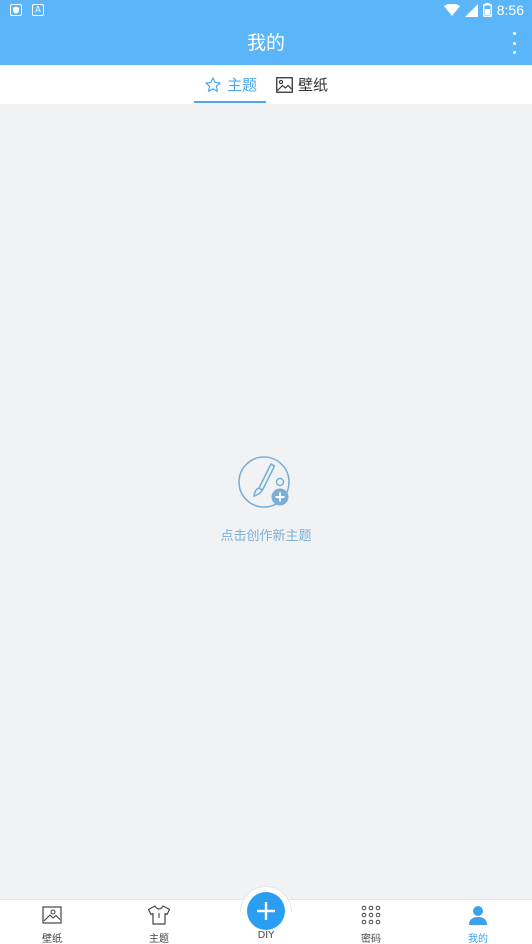 This screenshot has height=944, width=532. I want to click on person-icon, so click(478, 915).